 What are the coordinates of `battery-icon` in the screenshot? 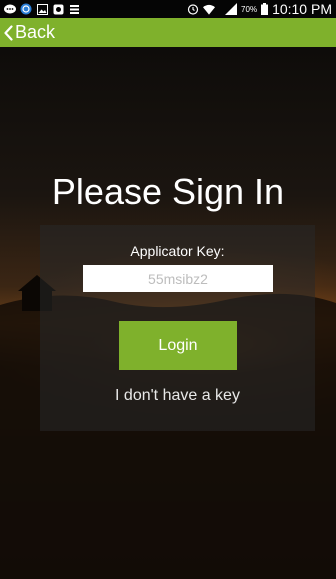 It's located at (265, 9).